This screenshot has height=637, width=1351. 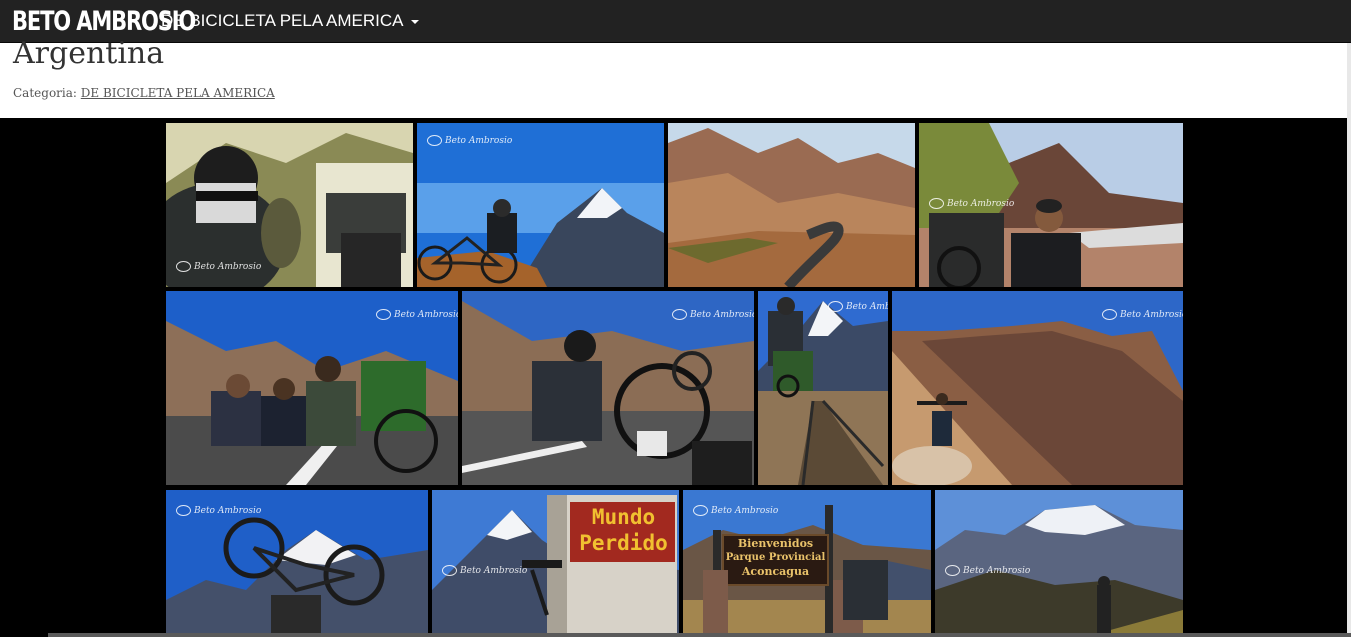 I want to click on vertical-scrollbar, so click(x=1349, y=338).